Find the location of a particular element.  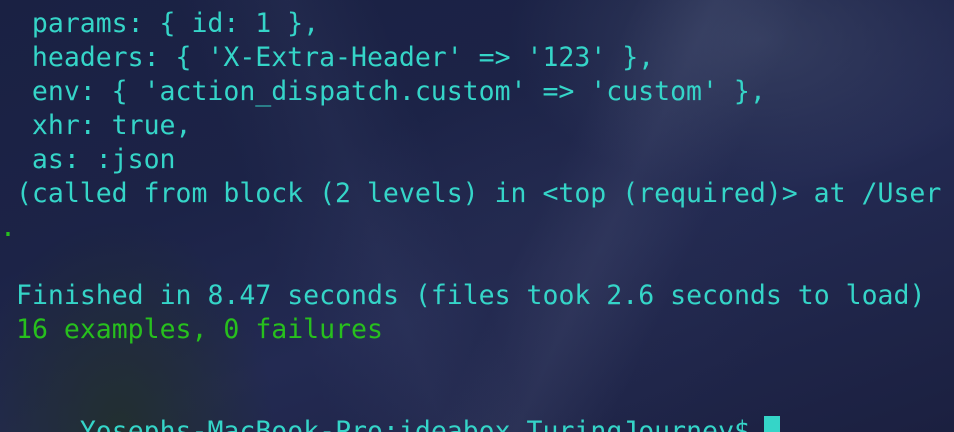

output-line: params: { id: 1 }, is located at coordinates (160, 23).